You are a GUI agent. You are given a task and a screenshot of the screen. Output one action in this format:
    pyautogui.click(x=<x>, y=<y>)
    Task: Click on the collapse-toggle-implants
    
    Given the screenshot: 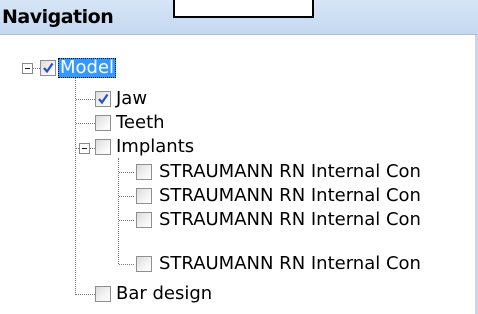 What is the action you would take?
    pyautogui.click(x=84, y=148)
    